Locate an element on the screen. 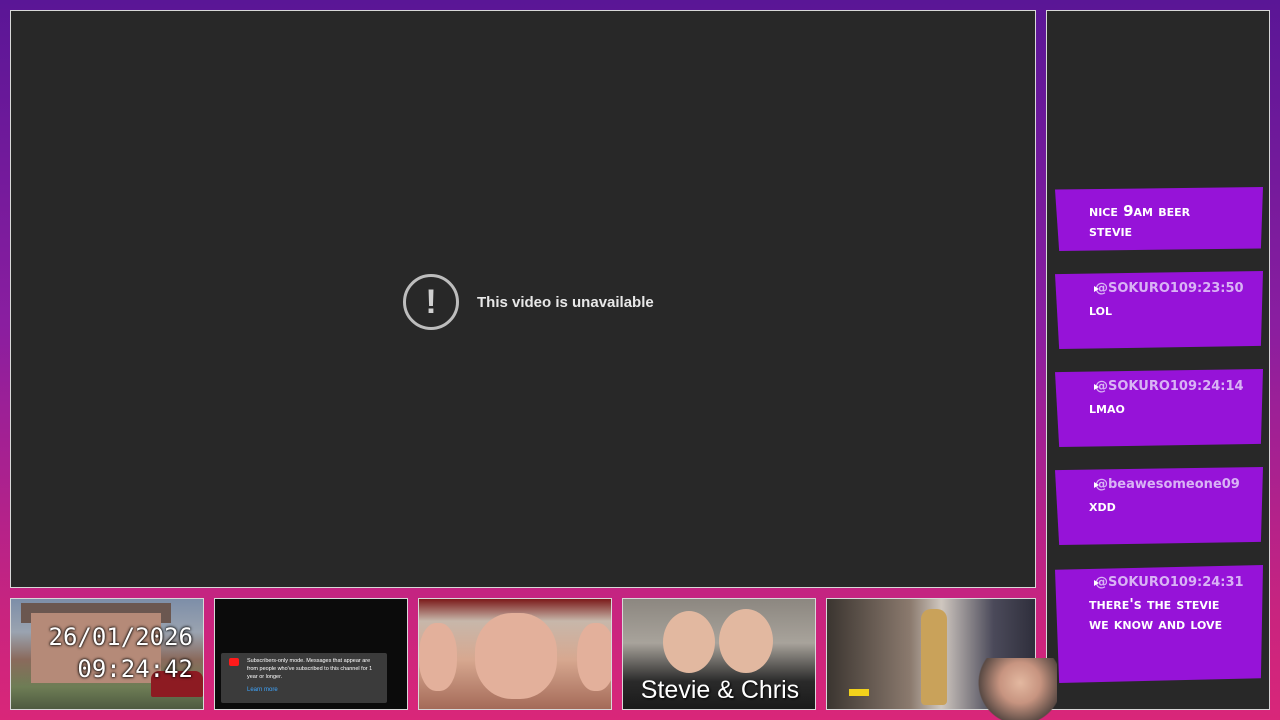  game-character-image is located at coordinates (934, 657).